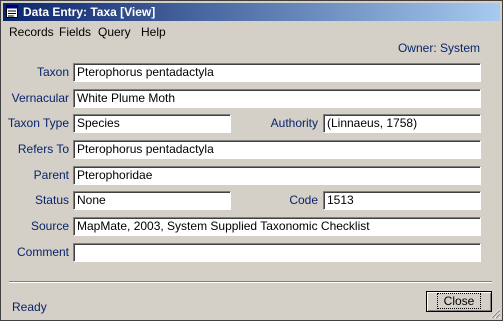 This screenshot has height=321, width=503. What do you see at coordinates (251, 32) in the screenshot?
I see `menu-bar: Records Fields Query Help` at bounding box center [251, 32].